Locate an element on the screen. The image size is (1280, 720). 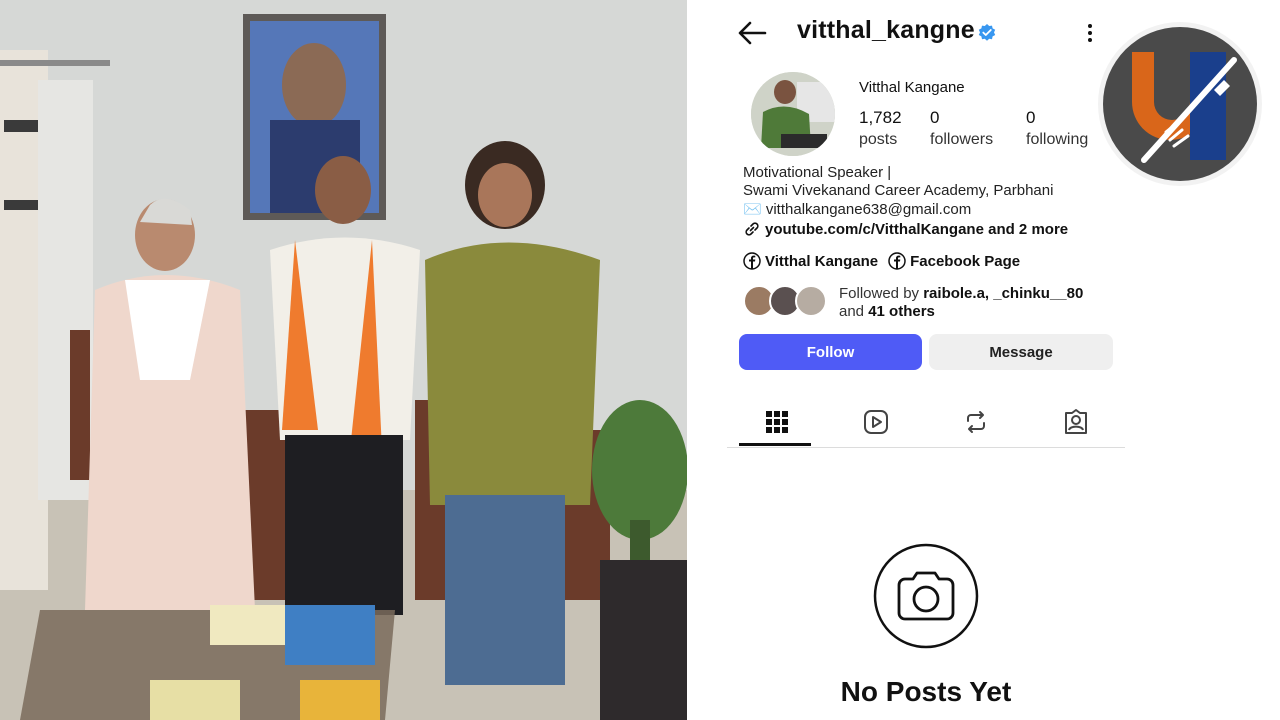
following-count: 0 is located at coordinates (1031, 117).